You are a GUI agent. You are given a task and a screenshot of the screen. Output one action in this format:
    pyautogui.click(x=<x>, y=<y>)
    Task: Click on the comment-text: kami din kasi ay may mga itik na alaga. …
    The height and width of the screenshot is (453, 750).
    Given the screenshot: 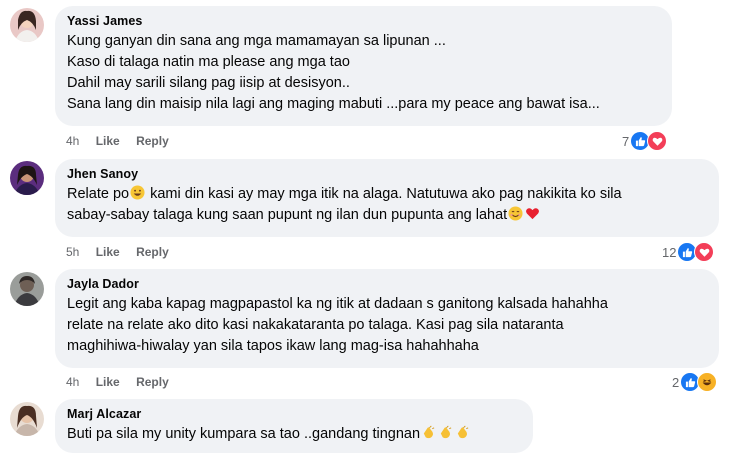 What is the action you would take?
    pyautogui.click(x=384, y=194)
    